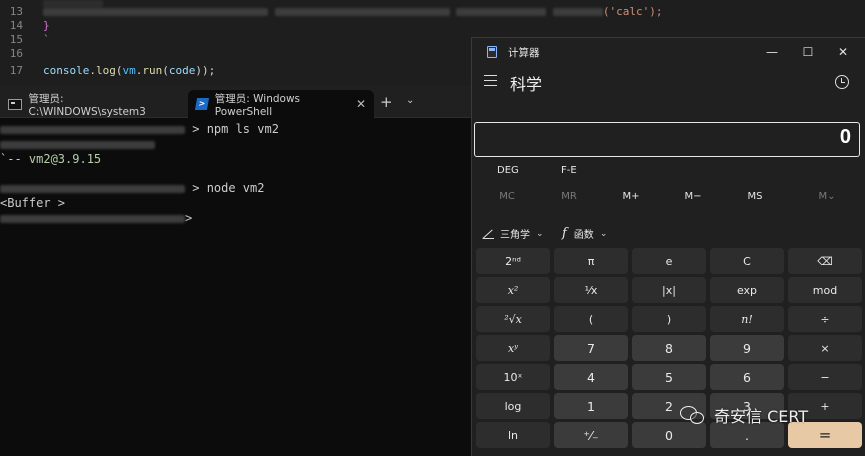 This screenshot has width=865, height=456. What do you see at coordinates (591, 348) in the screenshot?
I see `key-r3-c1: 7` at bounding box center [591, 348].